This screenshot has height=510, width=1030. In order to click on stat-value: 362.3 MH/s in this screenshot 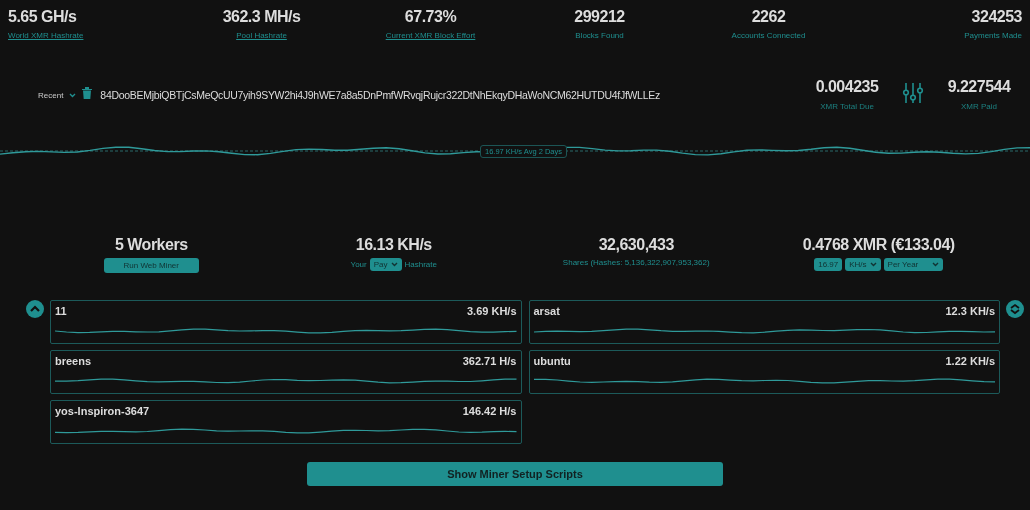, I will do `click(261, 17)`.